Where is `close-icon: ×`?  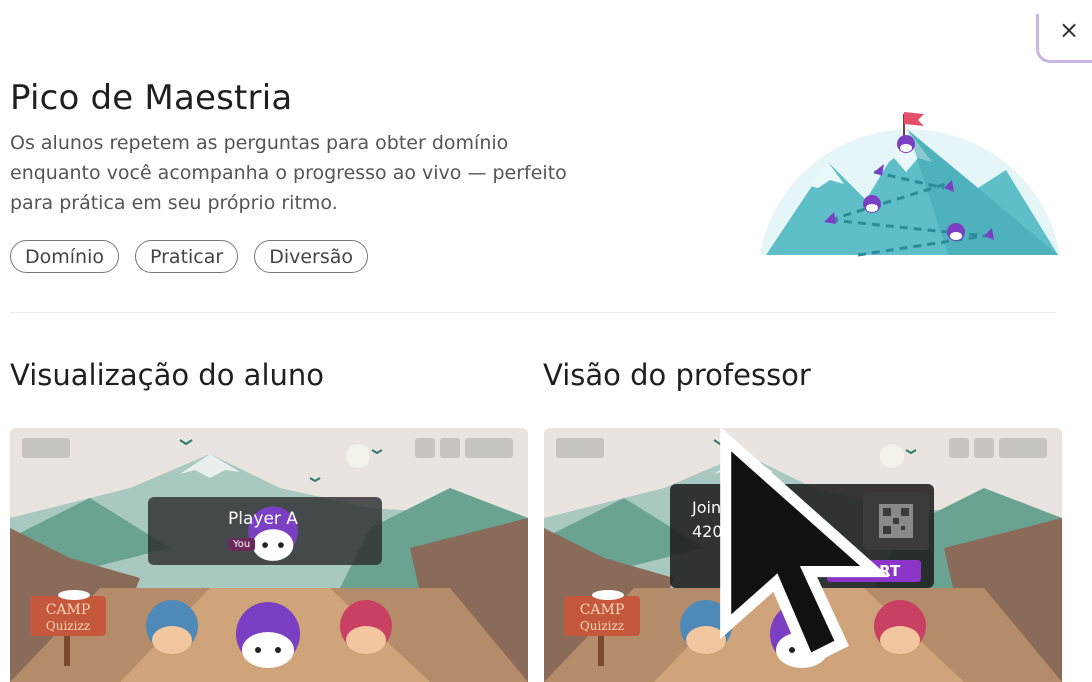
close-icon: × is located at coordinates (1069, 30).